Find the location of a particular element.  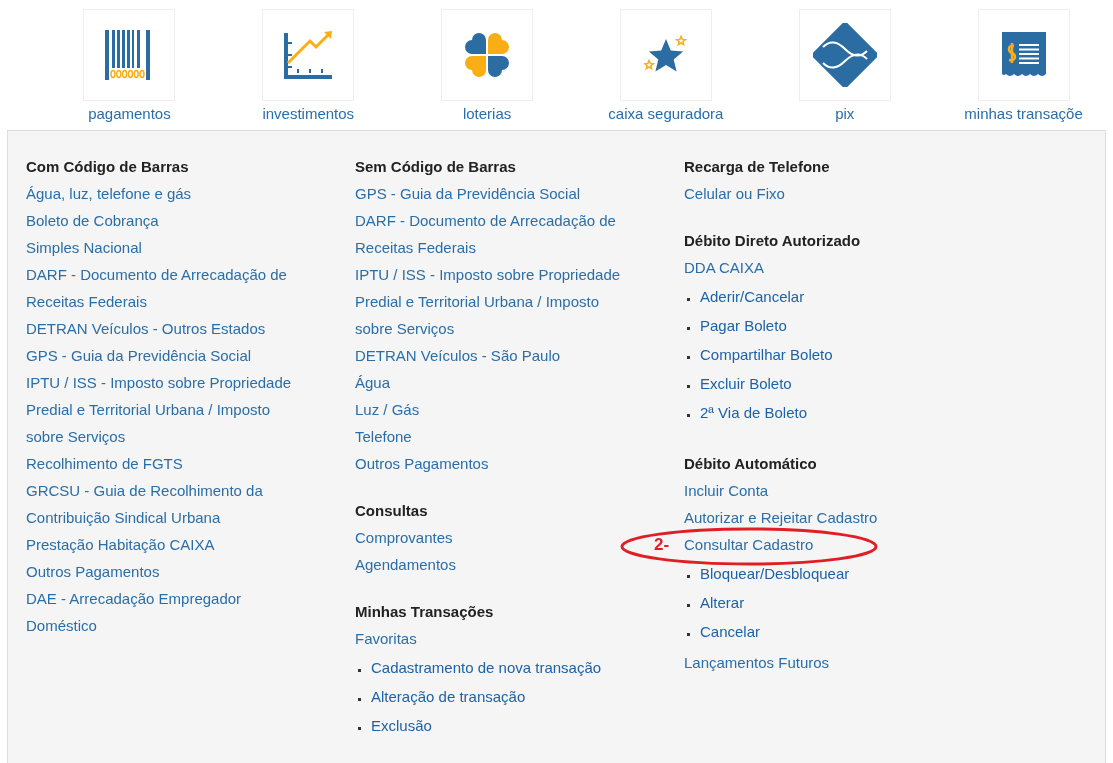

diamond-icon is located at coordinates (844, 55).